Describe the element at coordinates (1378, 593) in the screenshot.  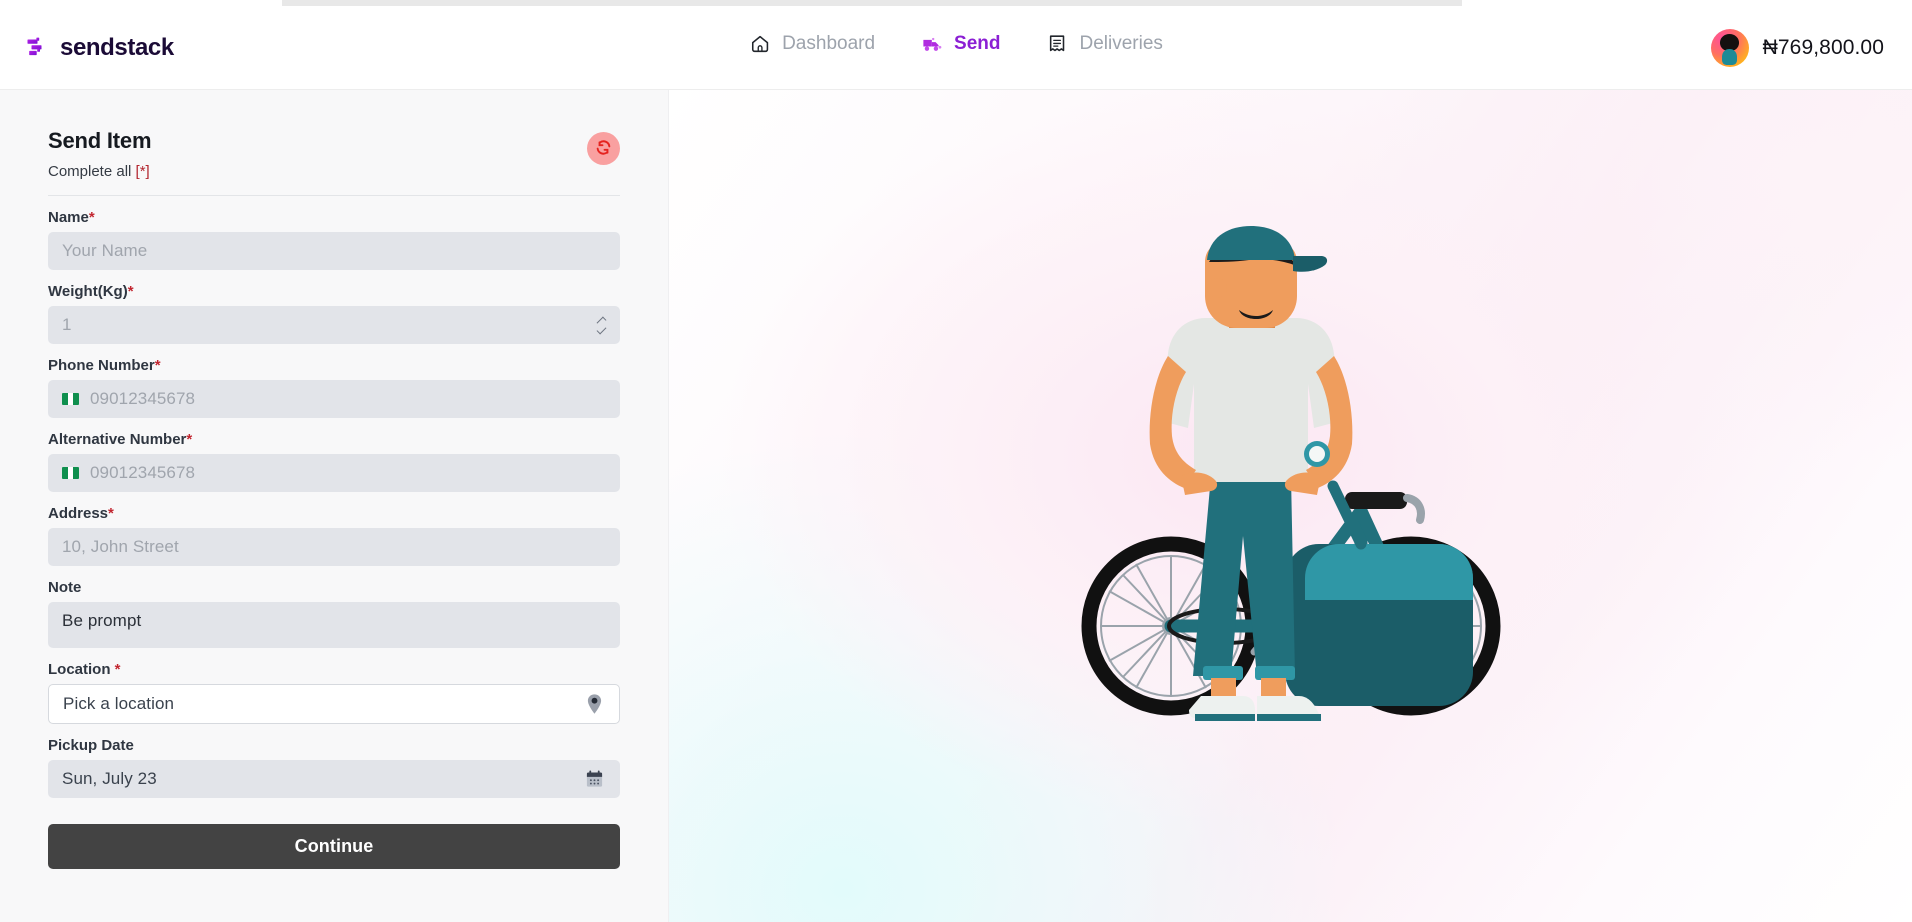
I see `delivery-bag` at that location.